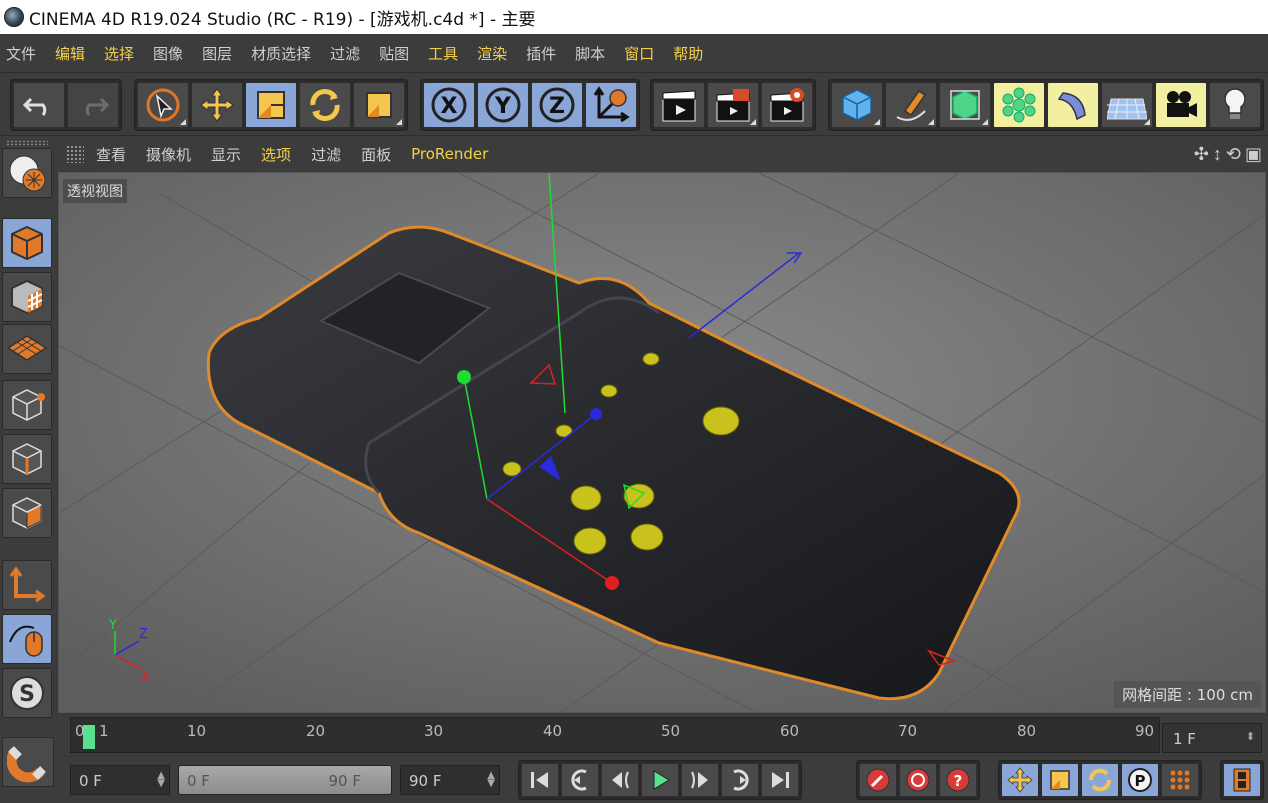 The height and width of the screenshot is (803, 1268). I want to click on timeline-window-button, so click(1242, 780).